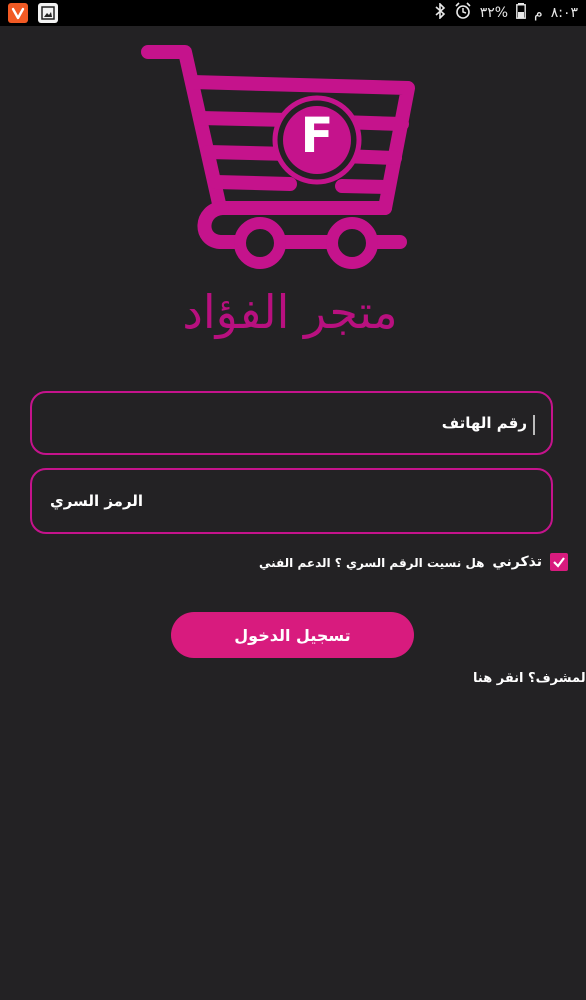 The width and height of the screenshot is (586, 1000). I want to click on remember-label: تذكرني, so click(517, 562).